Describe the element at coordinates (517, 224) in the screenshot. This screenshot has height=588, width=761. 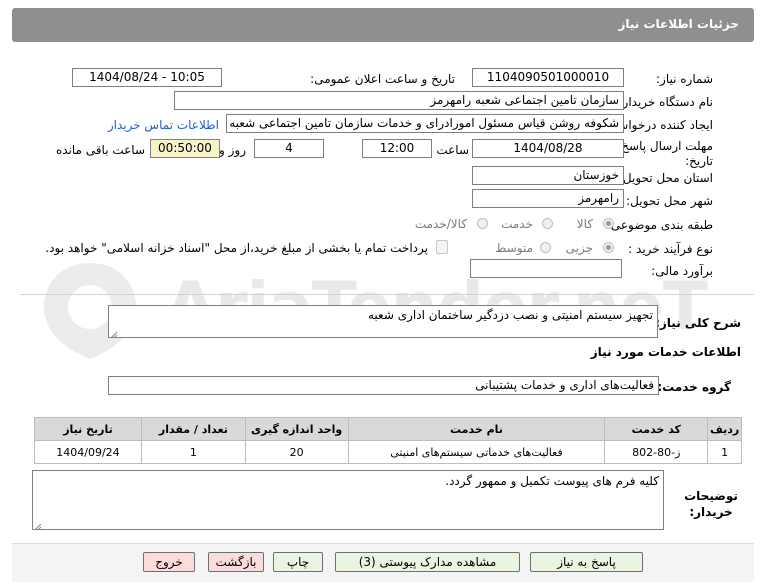
I see `category-option-service: خدمت` at that location.